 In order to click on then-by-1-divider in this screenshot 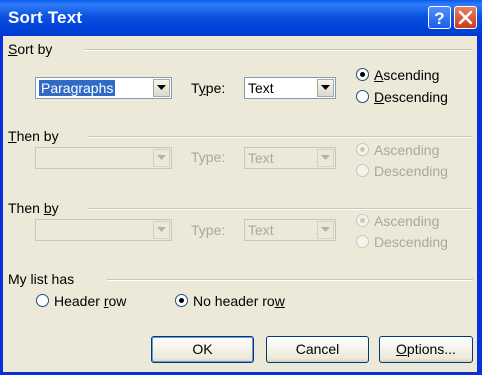, I will do `click(280, 137)`.